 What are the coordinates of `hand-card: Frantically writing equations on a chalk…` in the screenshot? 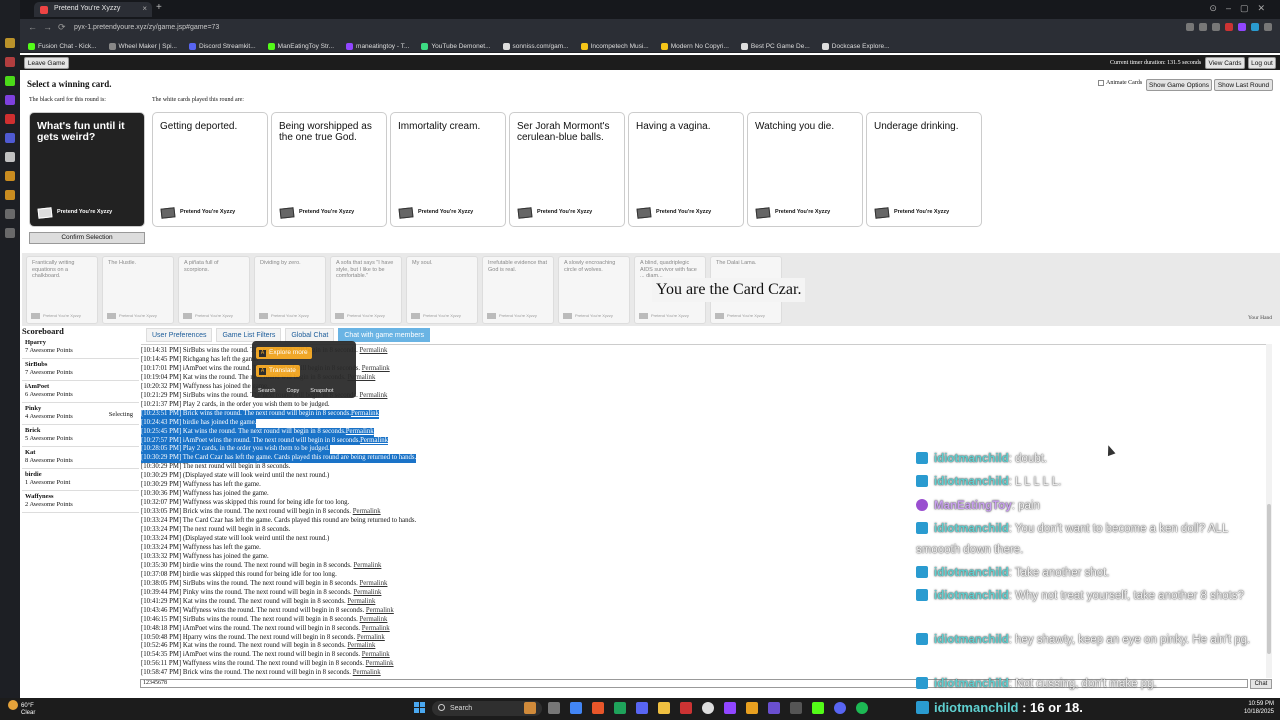 It's located at (62, 290).